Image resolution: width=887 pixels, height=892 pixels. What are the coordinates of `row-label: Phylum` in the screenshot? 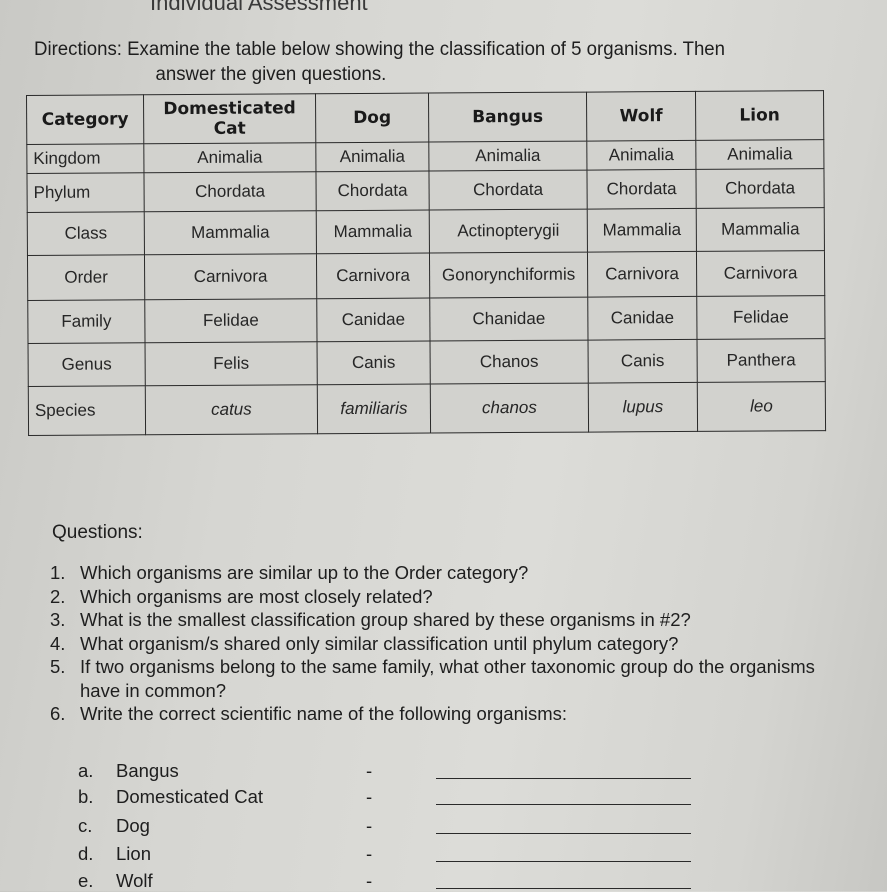 It's located at (85, 192).